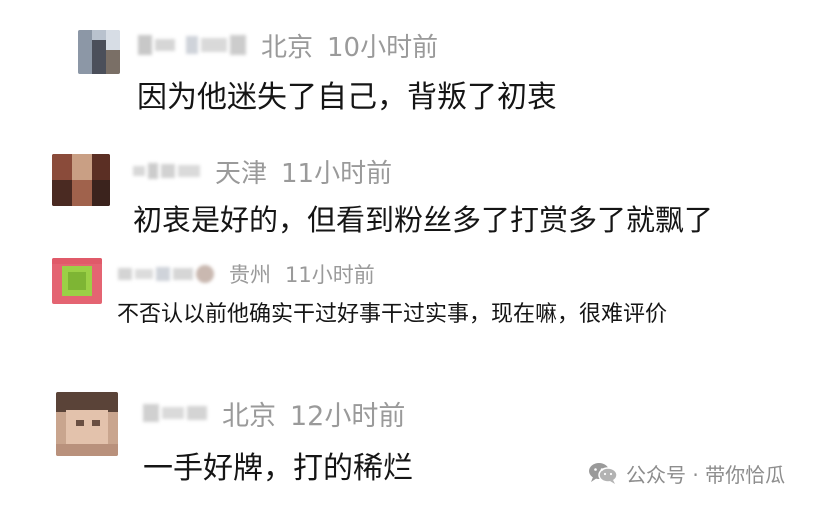  What do you see at coordinates (348, 416) in the screenshot?
I see `comment-time: 12小时前` at bounding box center [348, 416].